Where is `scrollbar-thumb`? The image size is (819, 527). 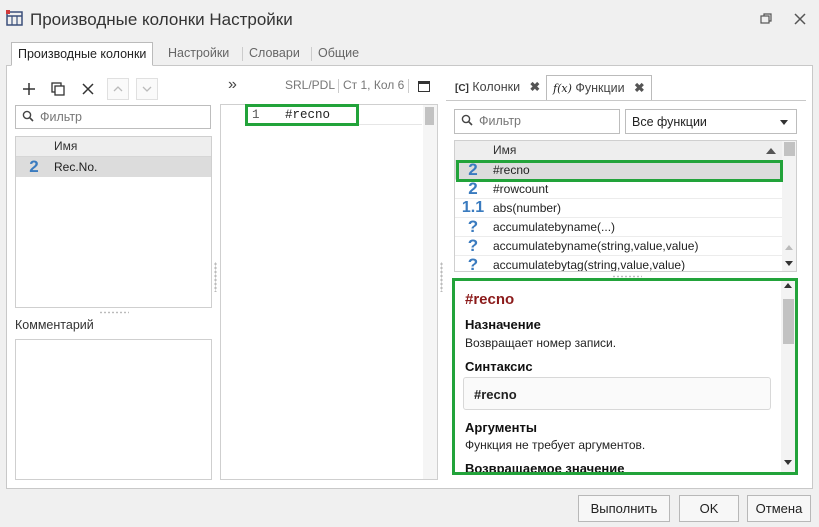
scrollbar-thumb is located at coordinates (789, 149).